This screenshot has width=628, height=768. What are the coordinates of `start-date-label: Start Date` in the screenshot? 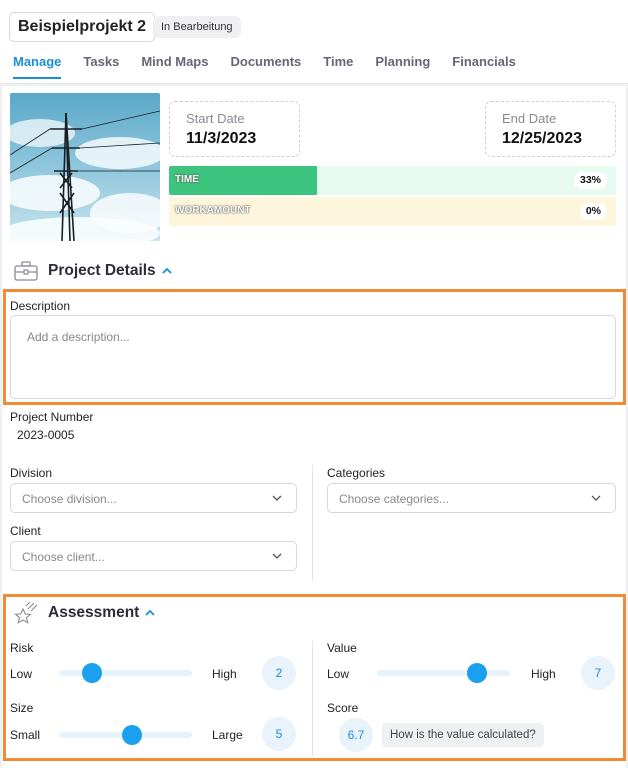 It's located at (215, 118).